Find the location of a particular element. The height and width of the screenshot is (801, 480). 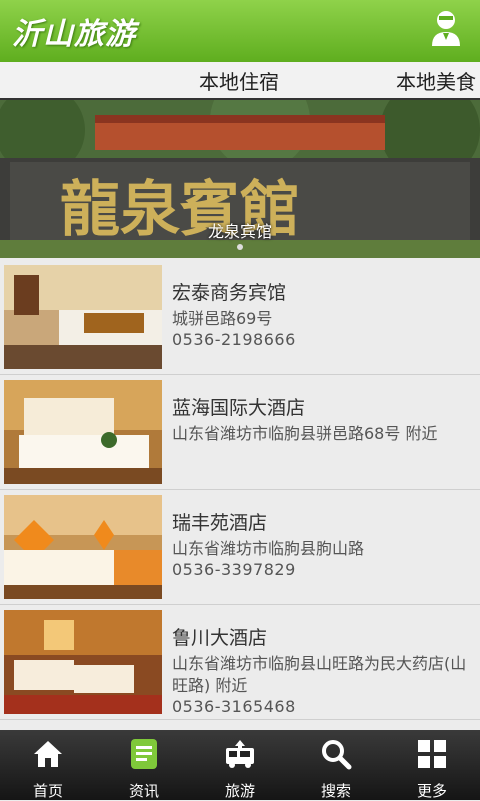

hotel-phone: 0536-3397829 is located at coordinates (234, 569).